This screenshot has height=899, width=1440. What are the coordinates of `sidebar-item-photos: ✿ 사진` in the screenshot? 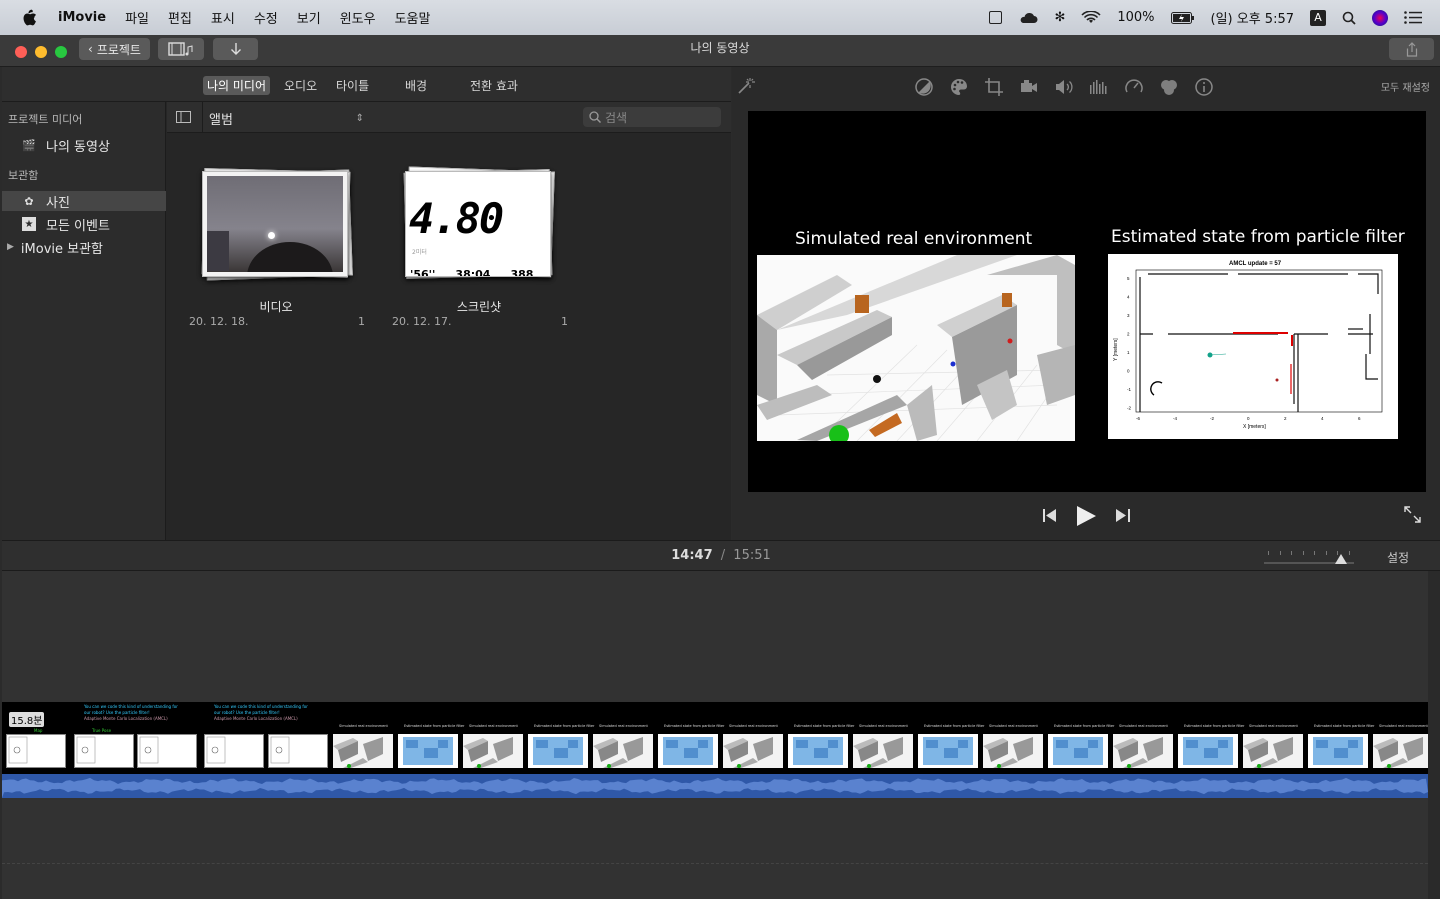 It's located at (84, 201).